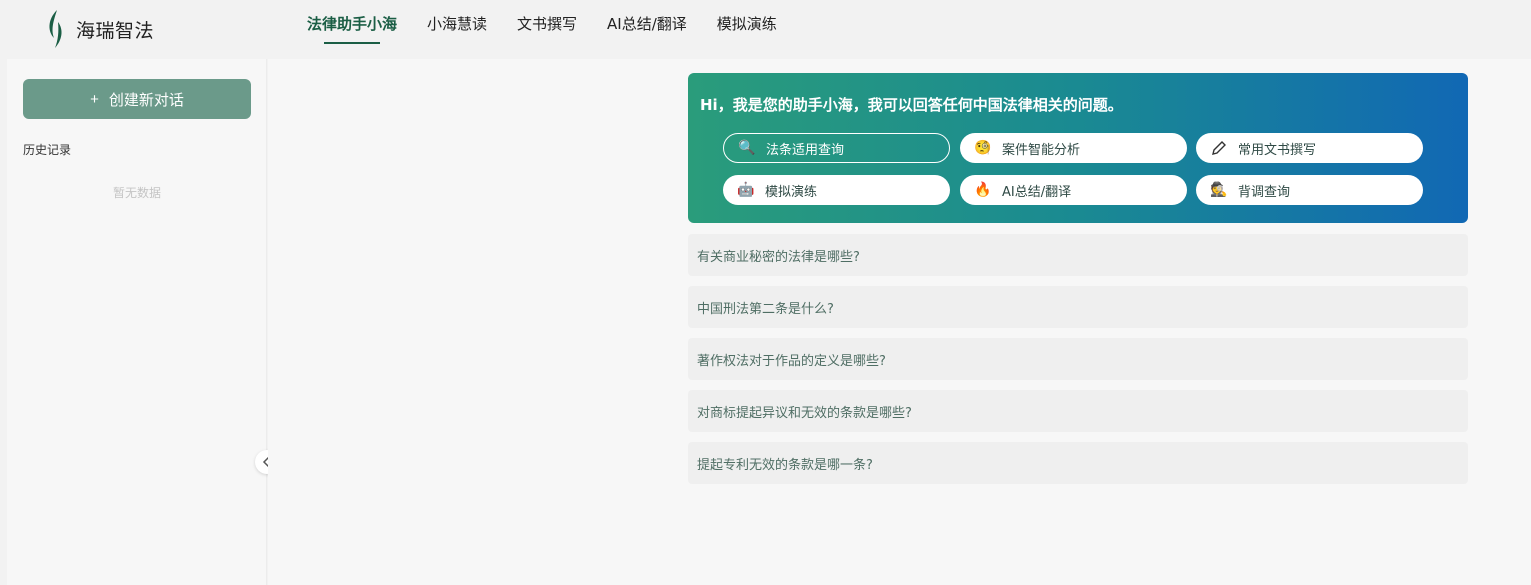  Describe the element at coordinates (747, 29) in the screenshot. I see `nav-tab-simulation: 模拟演练` at that location.